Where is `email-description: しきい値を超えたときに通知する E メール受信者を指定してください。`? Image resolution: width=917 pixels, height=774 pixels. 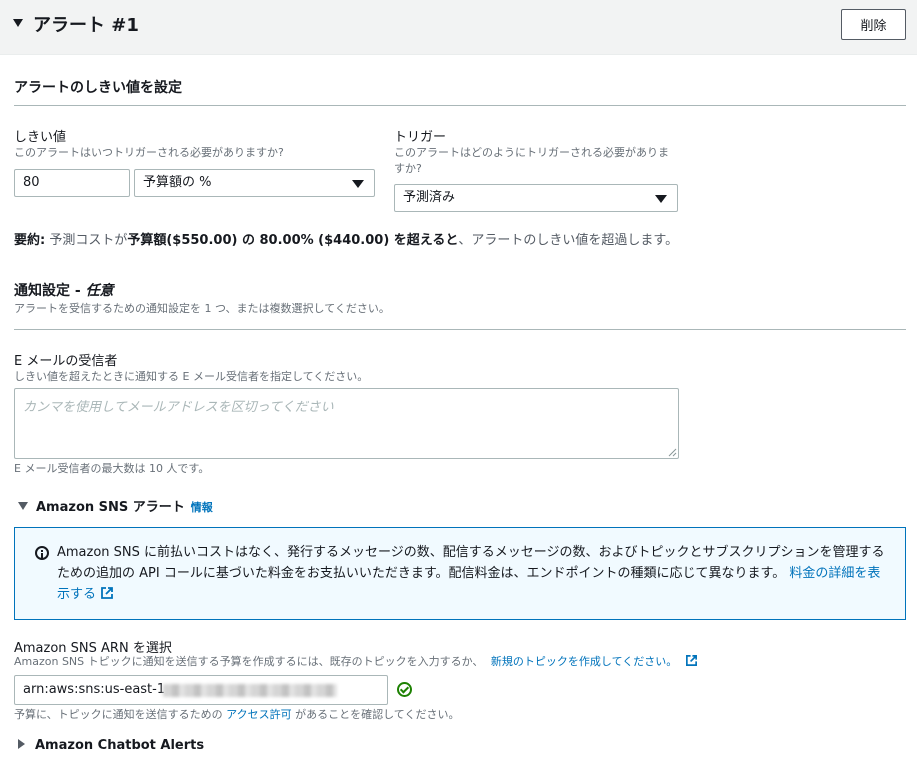 email-description: しきい値を超えたときに通知する E メール受信者を指定してください。 is located at coordinates (191, 376).